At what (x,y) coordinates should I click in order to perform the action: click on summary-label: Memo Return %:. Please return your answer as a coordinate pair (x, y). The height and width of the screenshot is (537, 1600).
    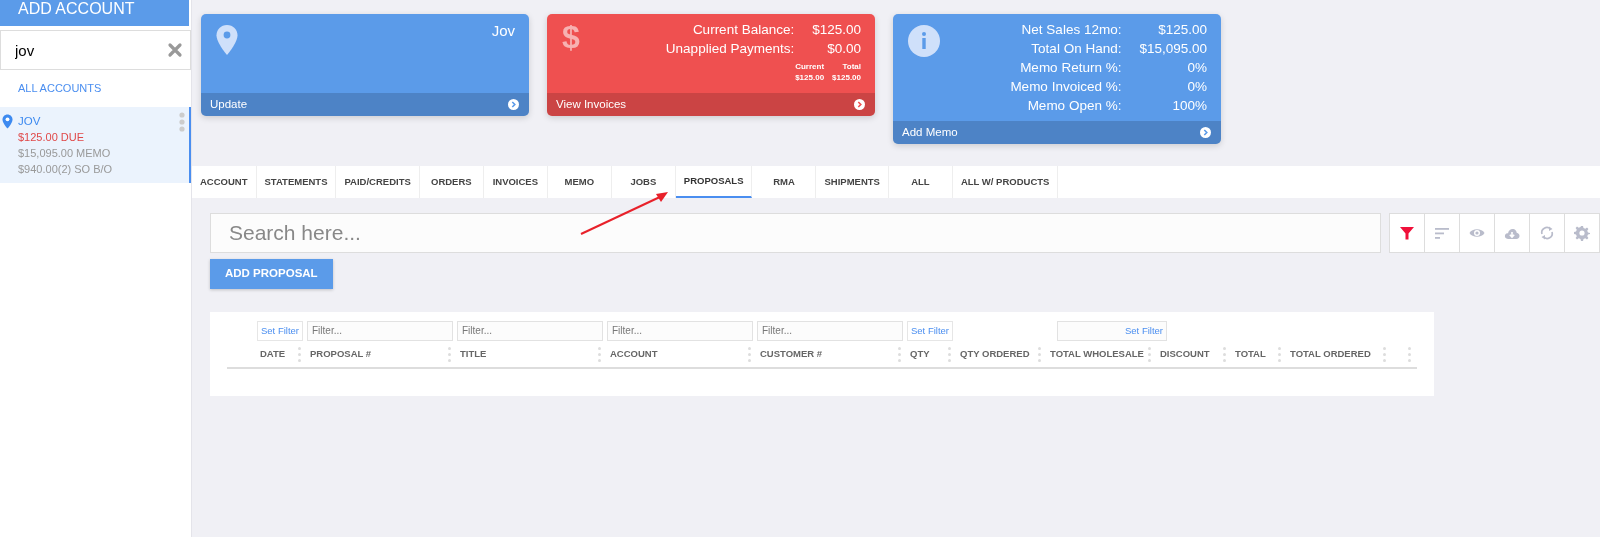
    Looking at the image, I should click on (1071, 68).